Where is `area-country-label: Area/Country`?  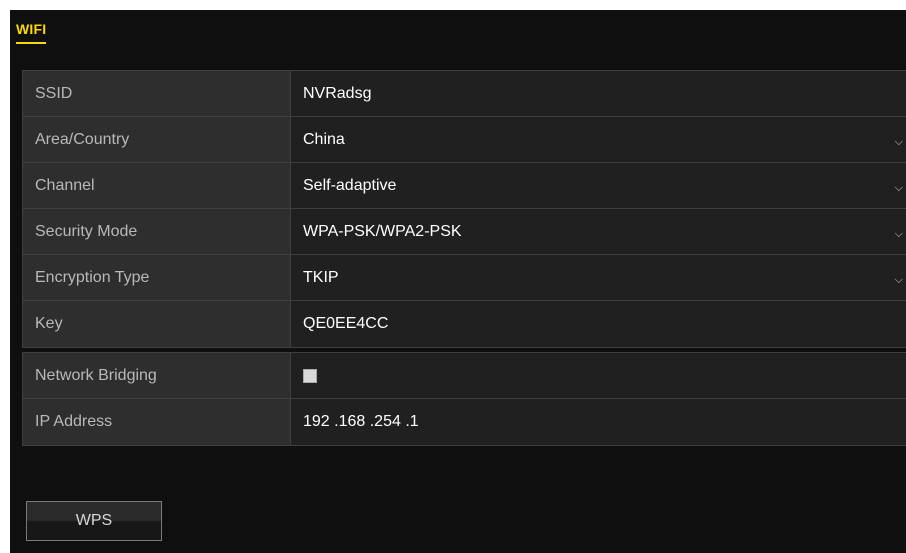 area-country-label: Area/Country is located at coordinates (157, 139).